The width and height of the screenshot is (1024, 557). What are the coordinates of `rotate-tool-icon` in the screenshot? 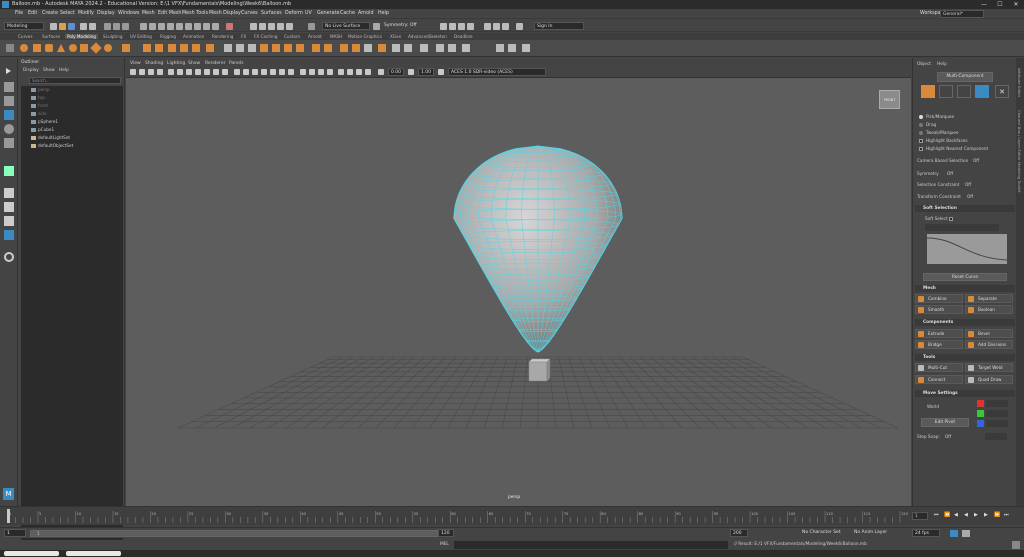 It's located at (9, 129).